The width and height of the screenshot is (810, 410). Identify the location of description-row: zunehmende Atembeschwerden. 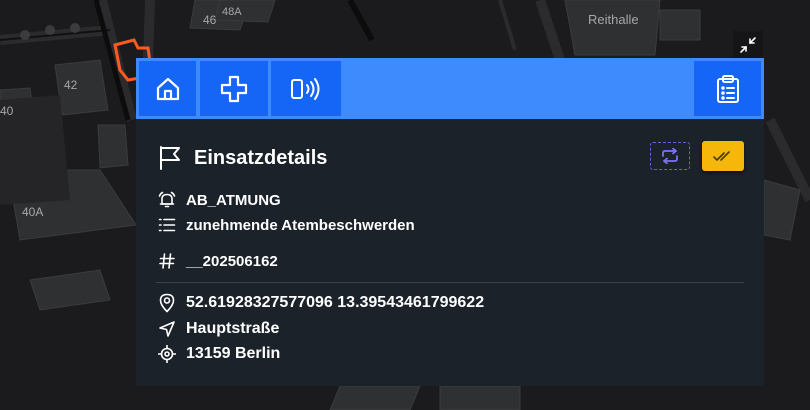
(286, 225).